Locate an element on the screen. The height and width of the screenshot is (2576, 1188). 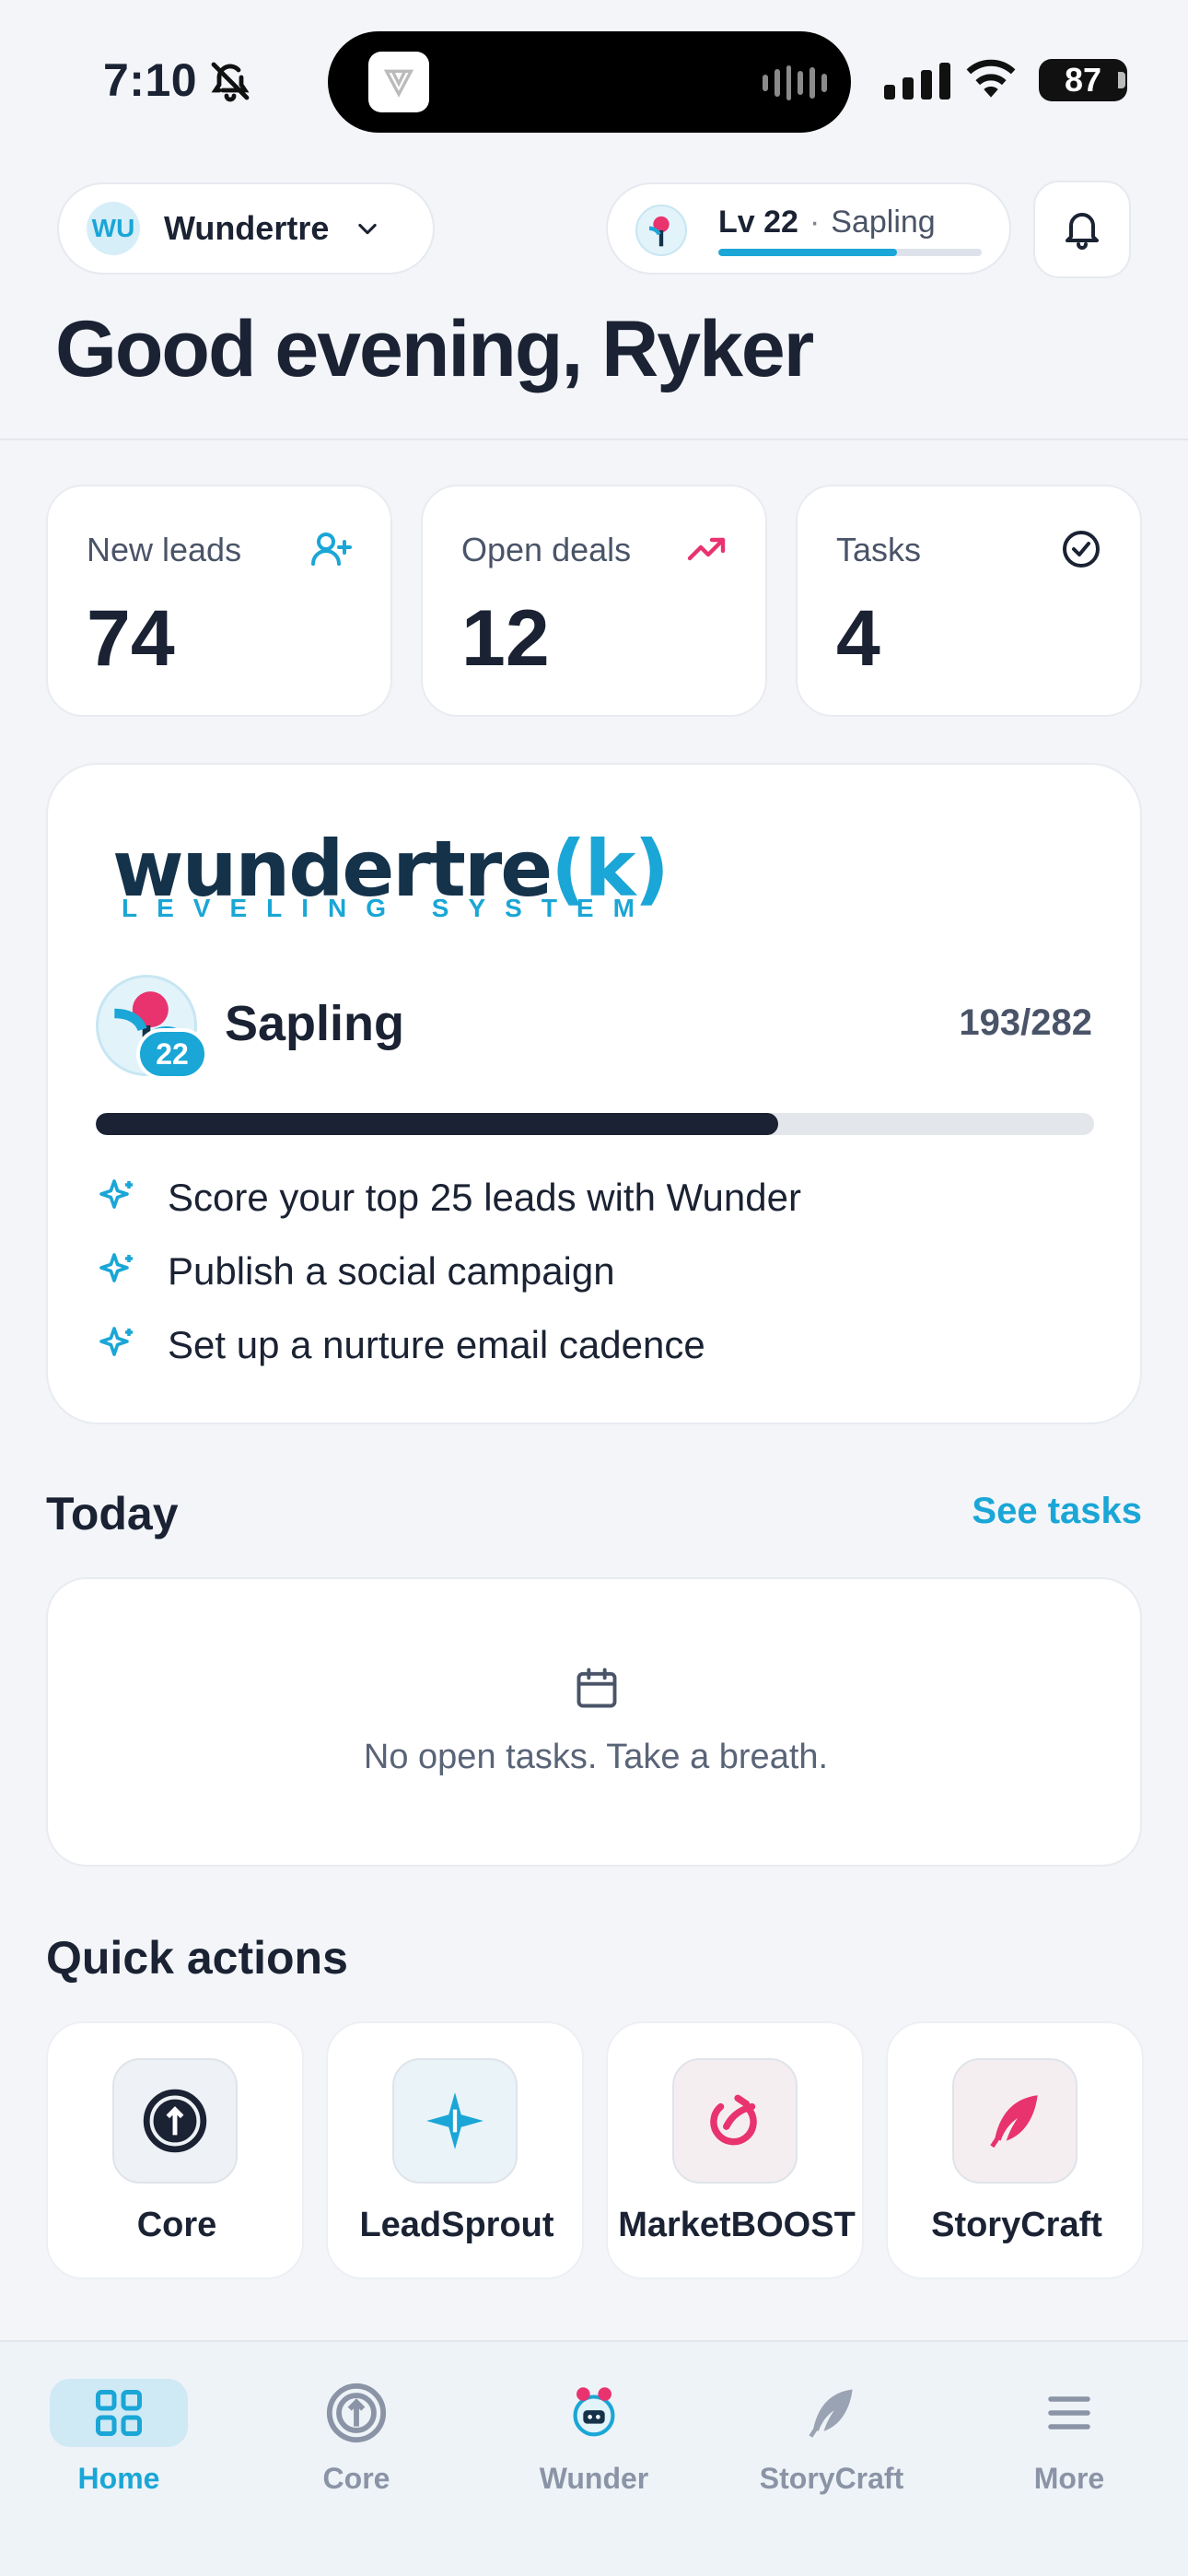
add-user-icon is located at coordinates (331, 549).